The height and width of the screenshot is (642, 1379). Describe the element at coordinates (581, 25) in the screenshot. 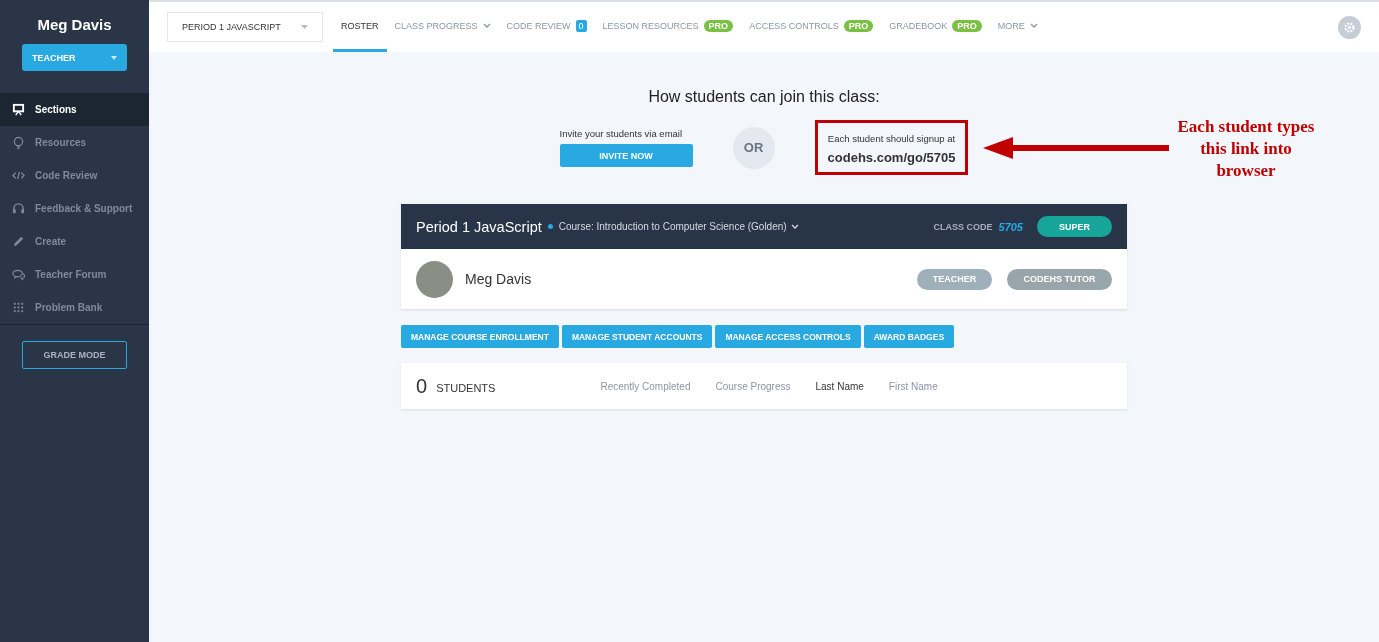

I see `count-badge: 0` at that location.